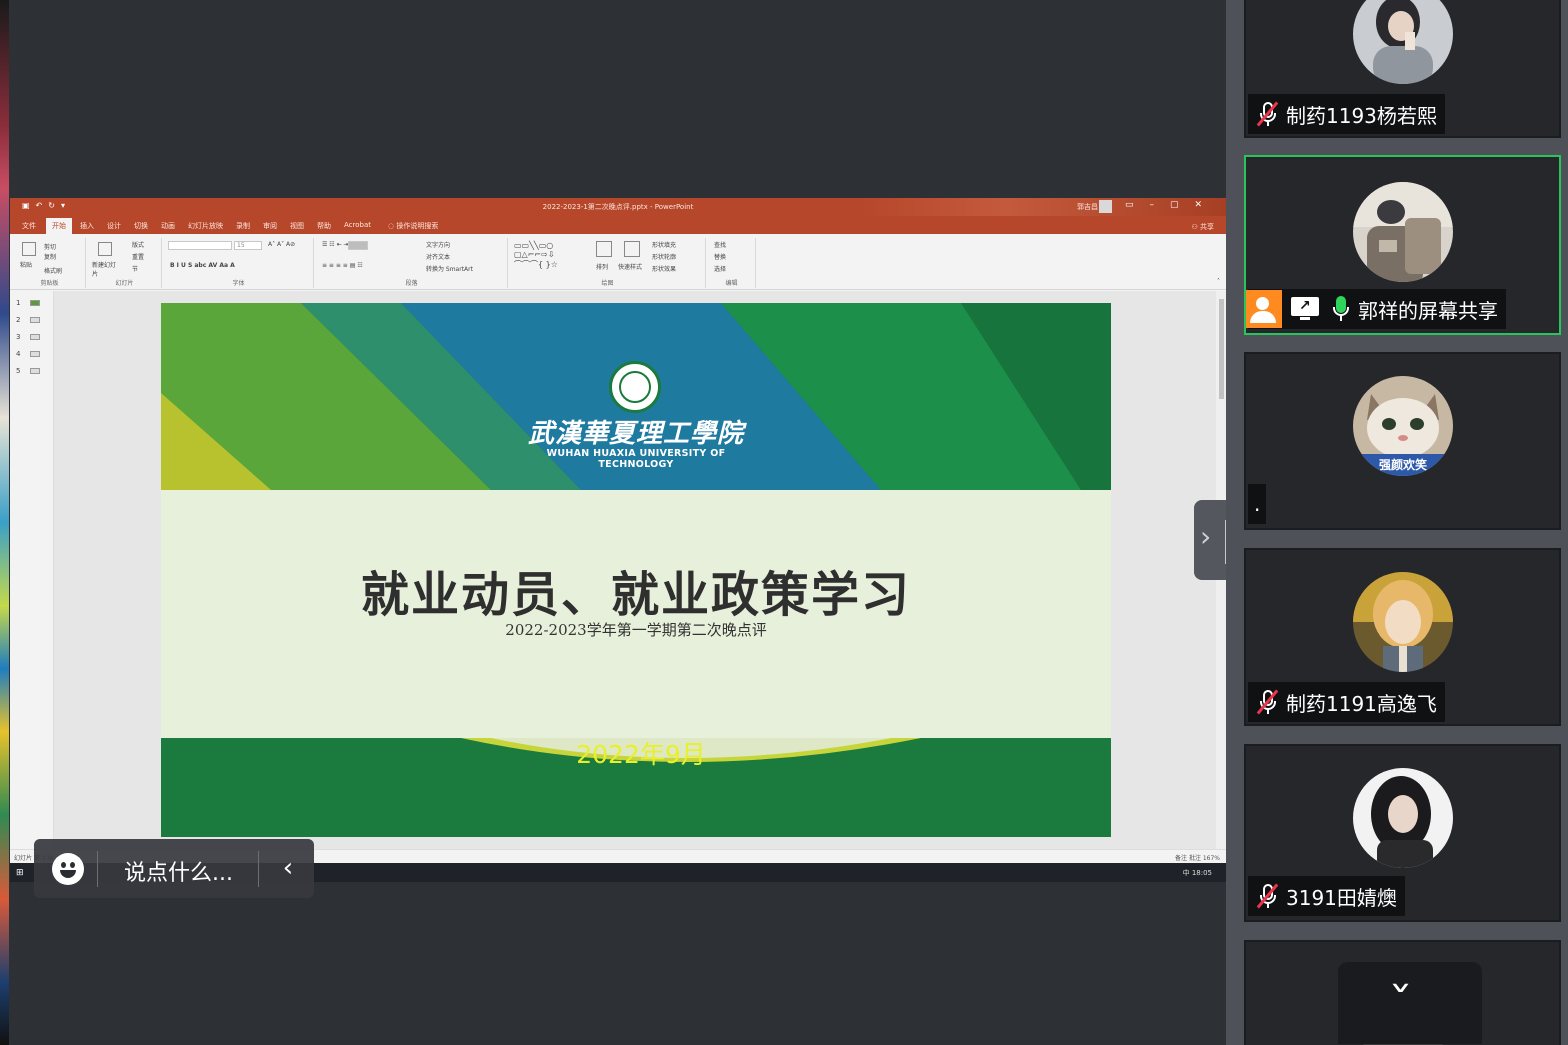 This screenshot has width=1568, height=1045. What do you see at coordinates (50, 263) in the screenshot?
I see `clipboard-group: 粘贴 剪切 复制 格式刷 剪贴板` at bounding box center [50, 263].